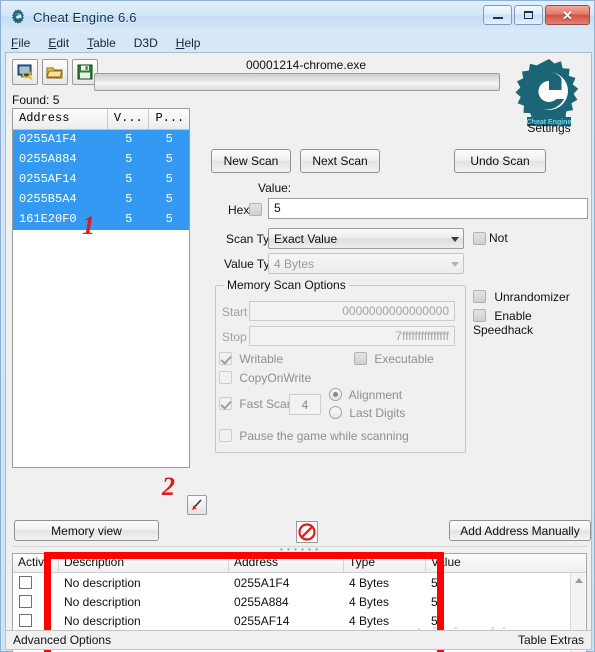 The image size is (595, 652). I want to click on row-address: 0255A884, so click(261, 601).